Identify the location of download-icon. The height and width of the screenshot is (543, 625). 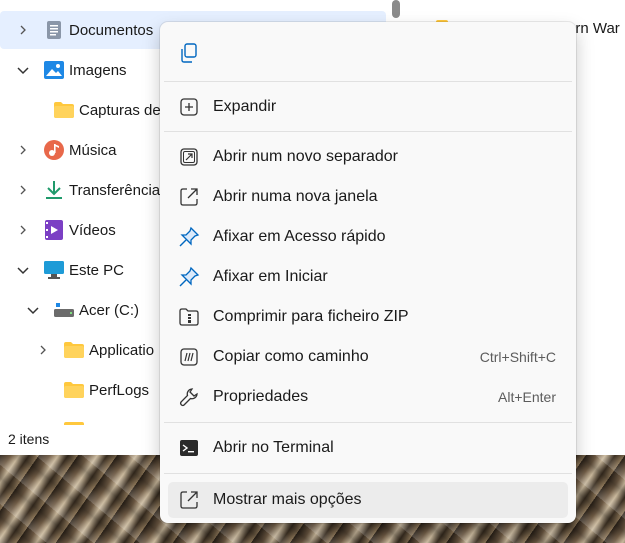
(54, 190).